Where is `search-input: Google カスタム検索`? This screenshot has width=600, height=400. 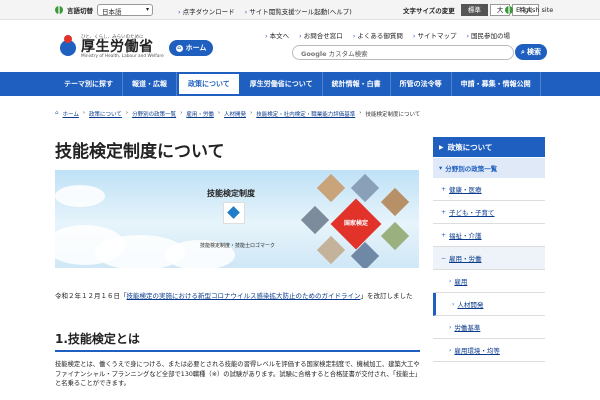 search-input: Google カスタム検索 is located at coordinates (403, 52).